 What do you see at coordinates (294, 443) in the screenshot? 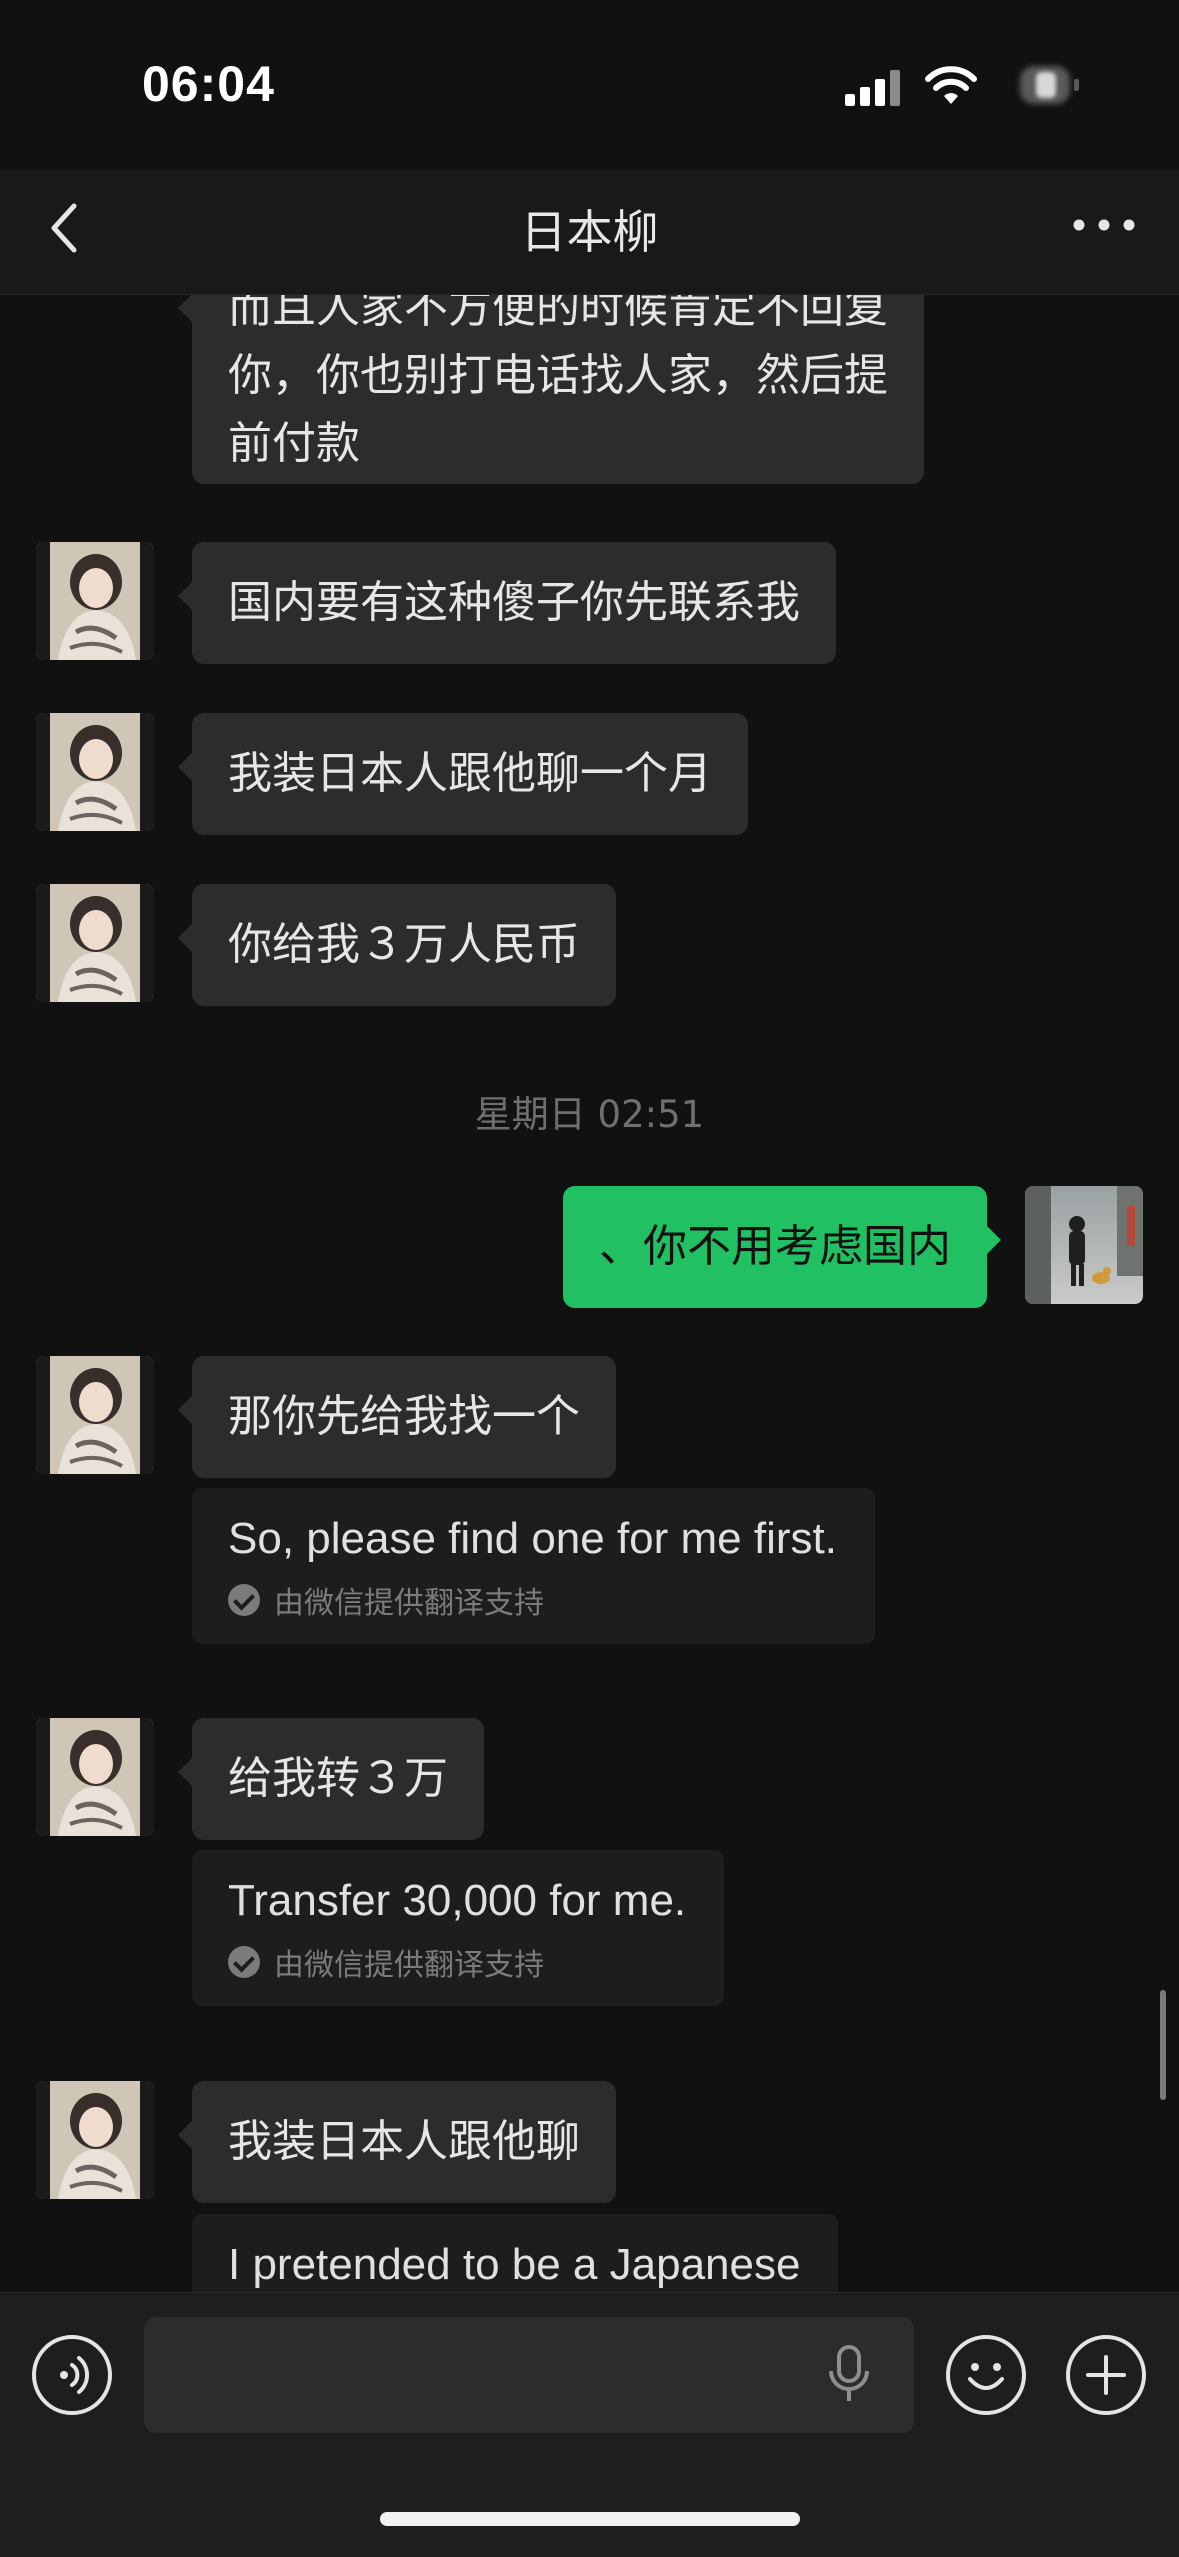
I see `message-line: 前付款` at bounding box center [294, 443].